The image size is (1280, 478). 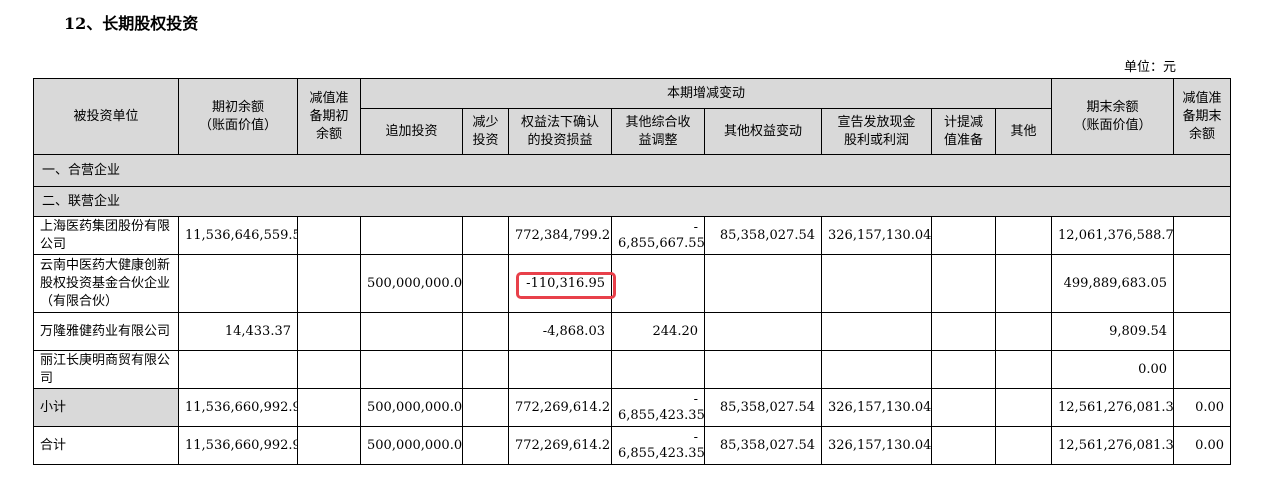 What do you see at coordinates (1023, 131) in the screenshot?
I see `header-other: 其他` at bounding box center [1023, 131].